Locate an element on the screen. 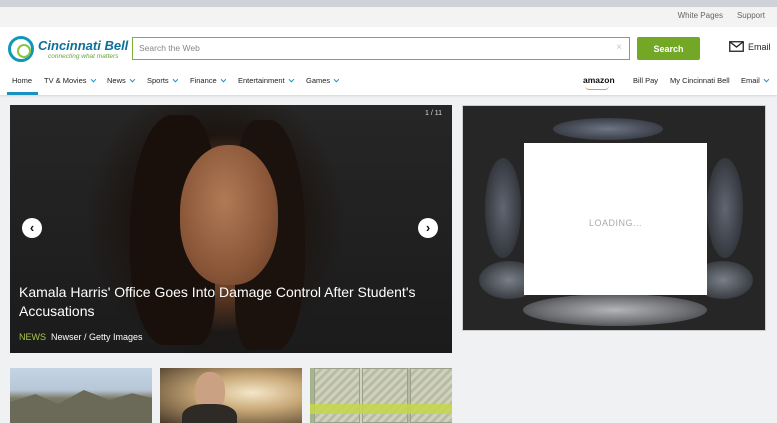  prev-slide-button: ‹ is located at coordinates (32, 228).